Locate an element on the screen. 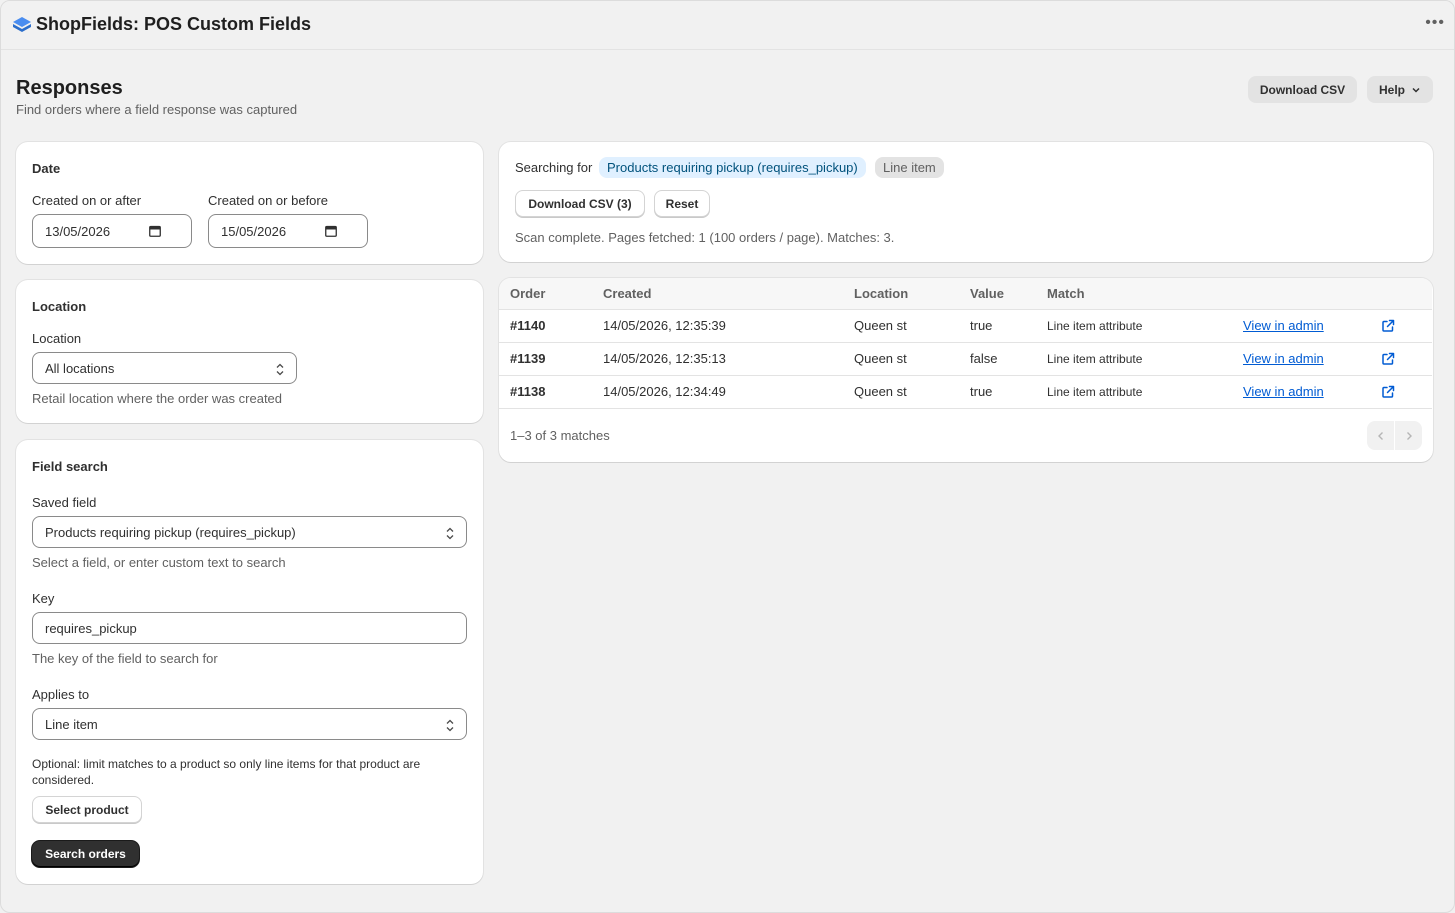 This screenshot has height=913, width=1455. chevron-down-icon is located at coordinates (1416, 90).